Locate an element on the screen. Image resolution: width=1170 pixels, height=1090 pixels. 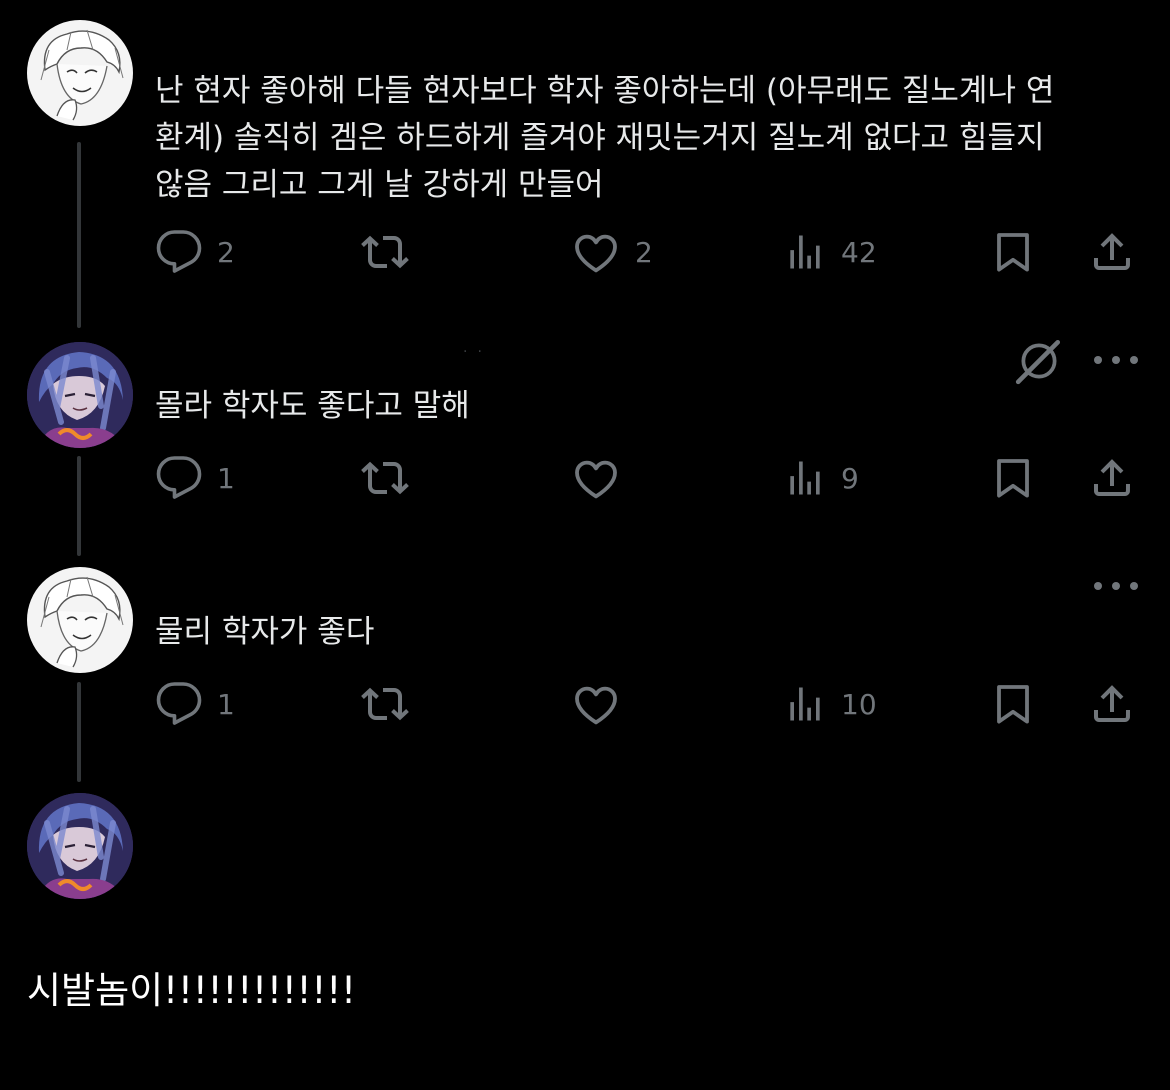
views-count: 42 is located at coordinates (859, 252).